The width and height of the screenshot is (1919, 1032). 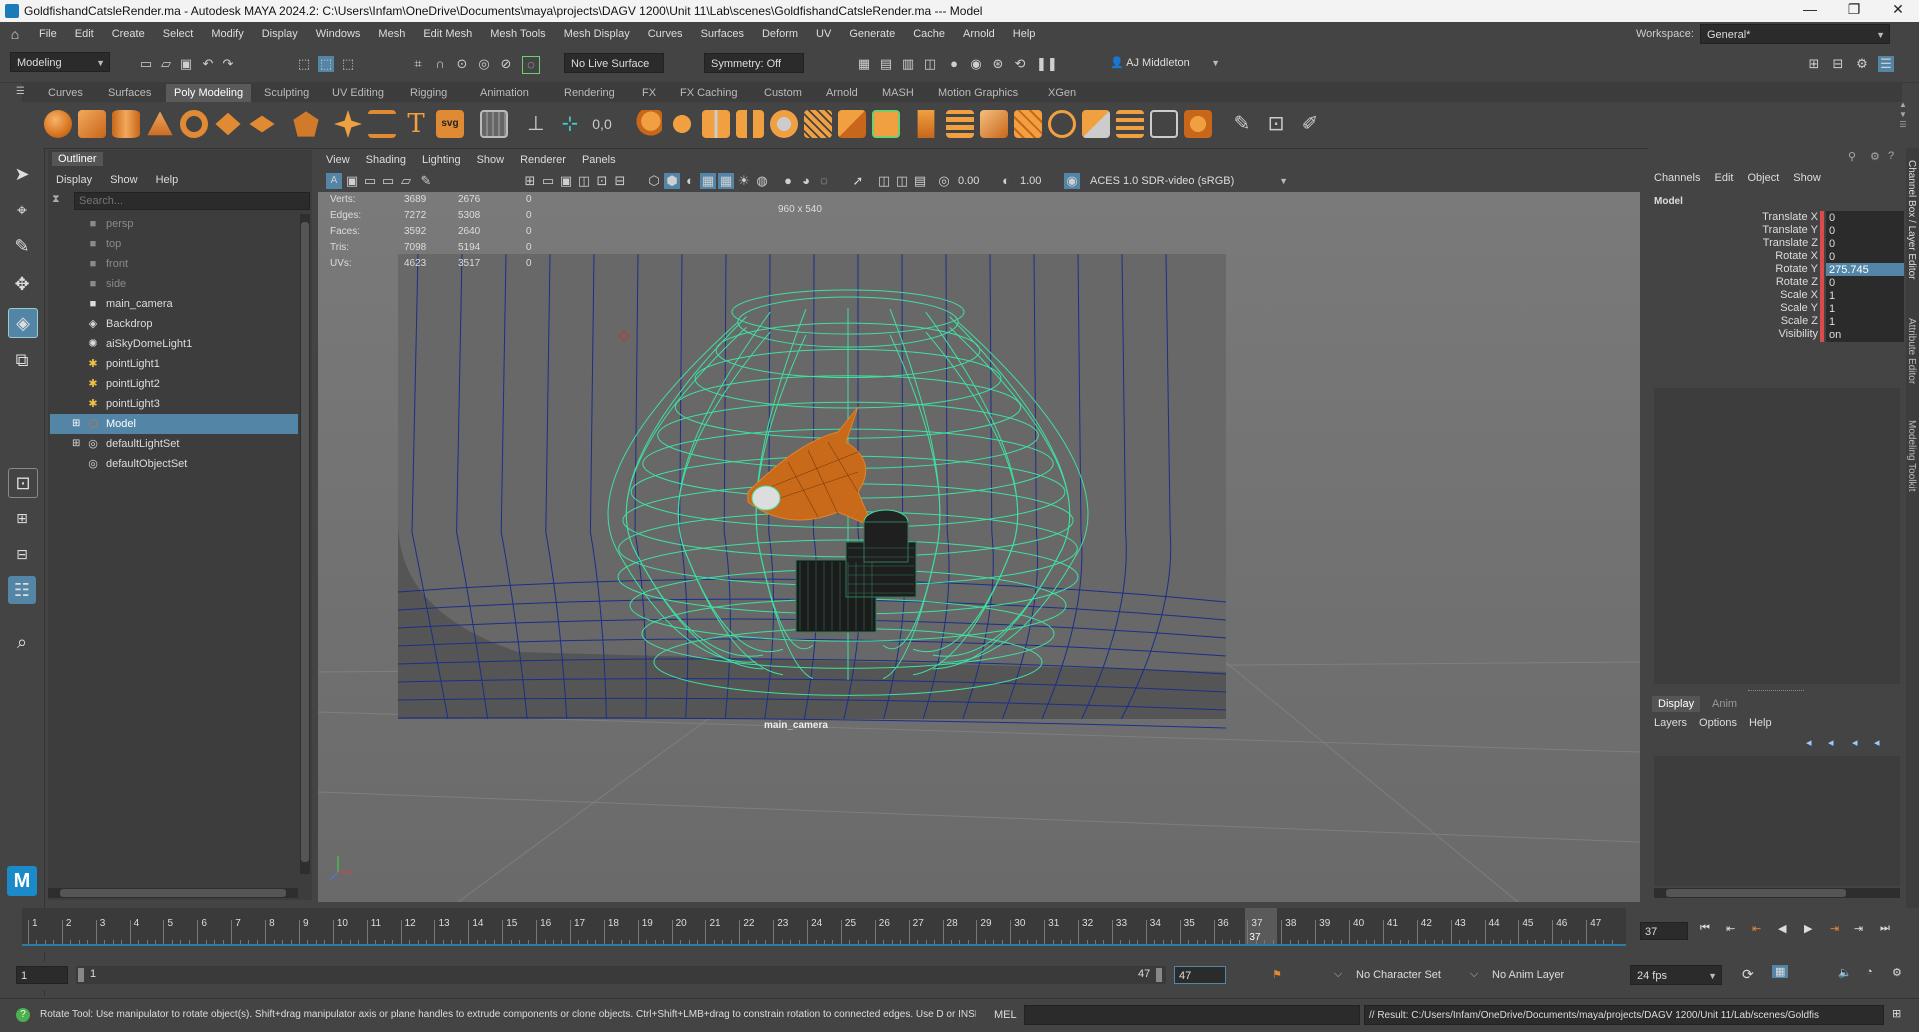 What do you see at coordinates (174, 364) in the screenshot?
I see `outliner-item-pointlight1: ✱ pointLight1` at bounding box center [174, 364].